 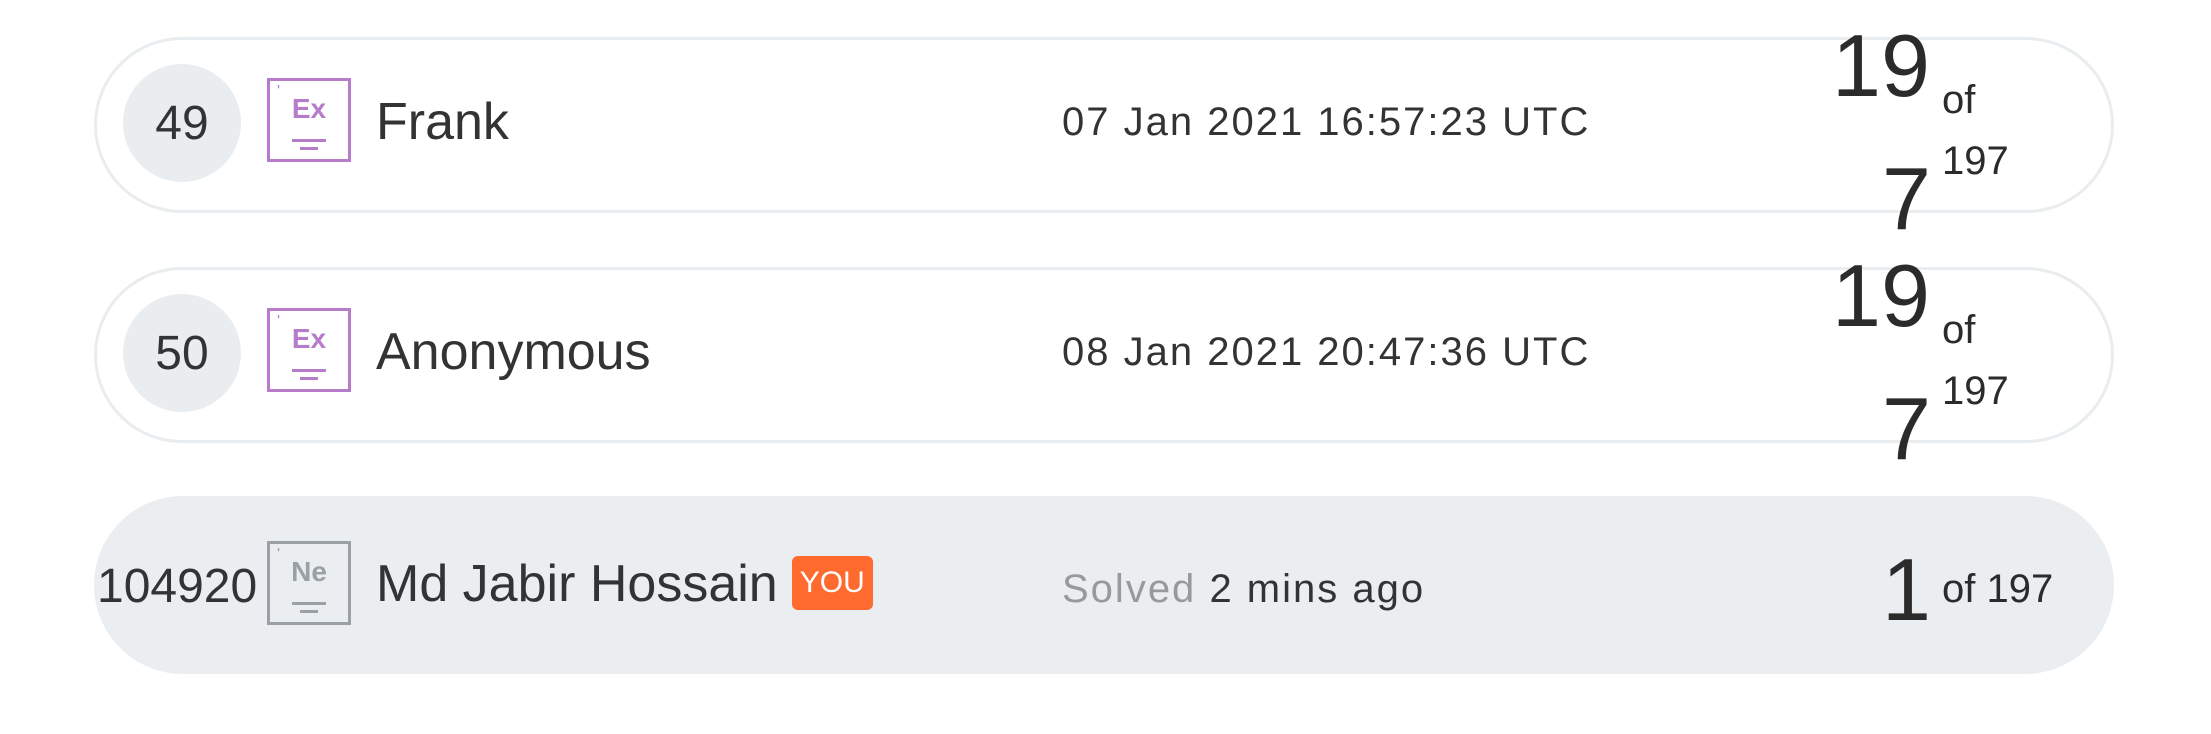 What do you see at coordinates (309, 571) in the screenshot?
I see `badge-symbol: Ne` at bounding box center [309, 571].